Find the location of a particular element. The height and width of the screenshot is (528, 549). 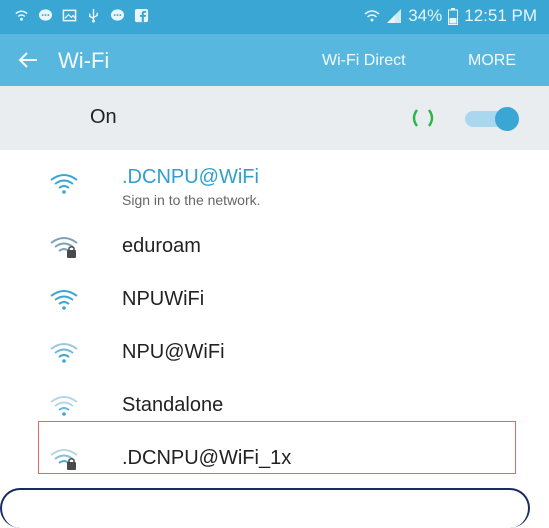

battery-icon is located at coordinates (453, 16).